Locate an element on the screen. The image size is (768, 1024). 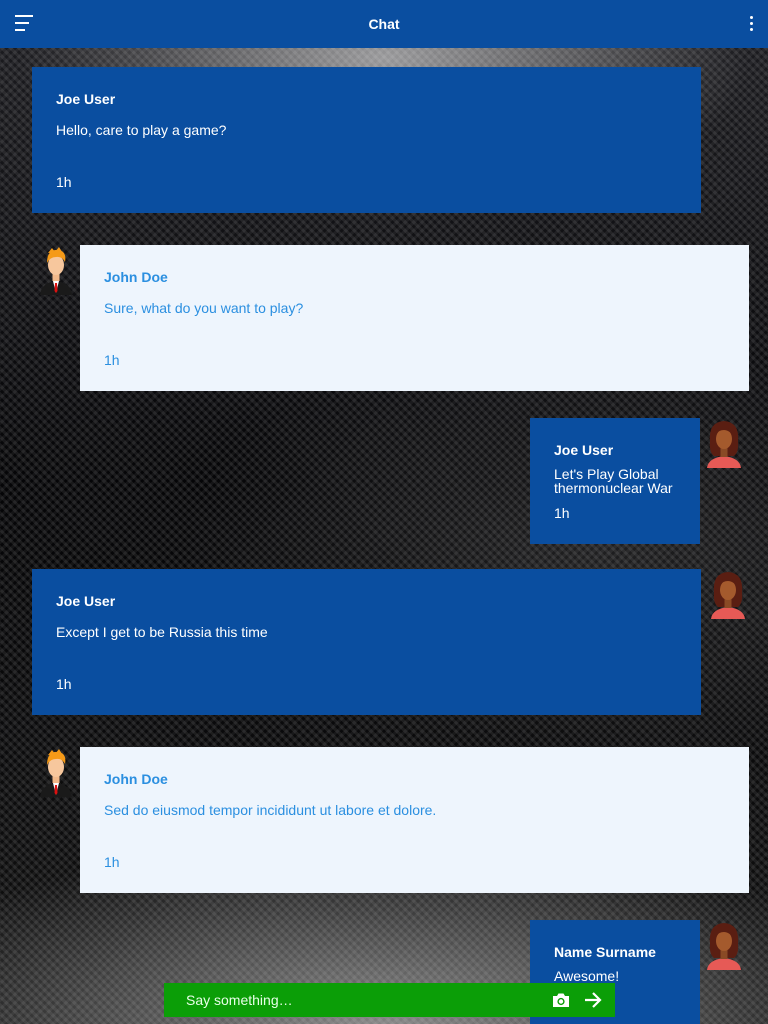
message-sender: Name Surname is located at coordinates (605, 952).